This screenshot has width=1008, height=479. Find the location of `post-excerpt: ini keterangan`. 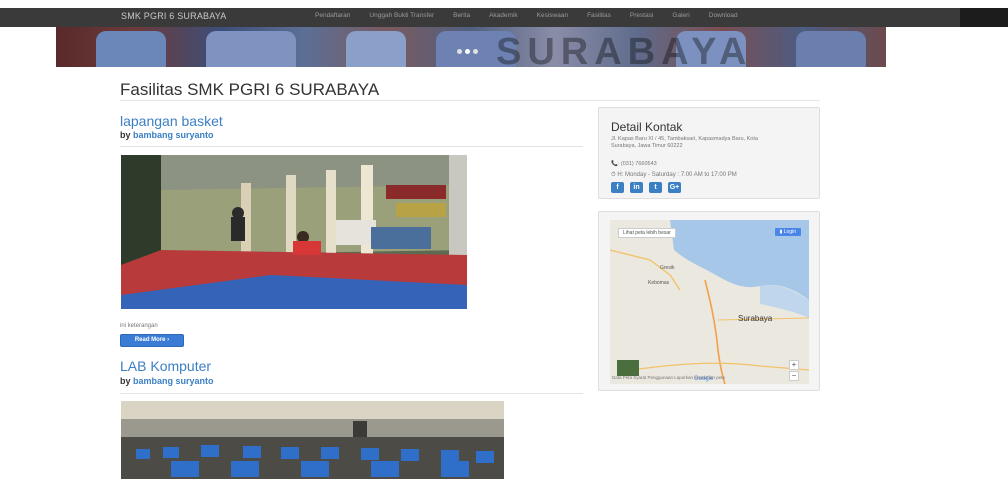

post-excerpt: ini keterangan is located at coordinates (139, 326).